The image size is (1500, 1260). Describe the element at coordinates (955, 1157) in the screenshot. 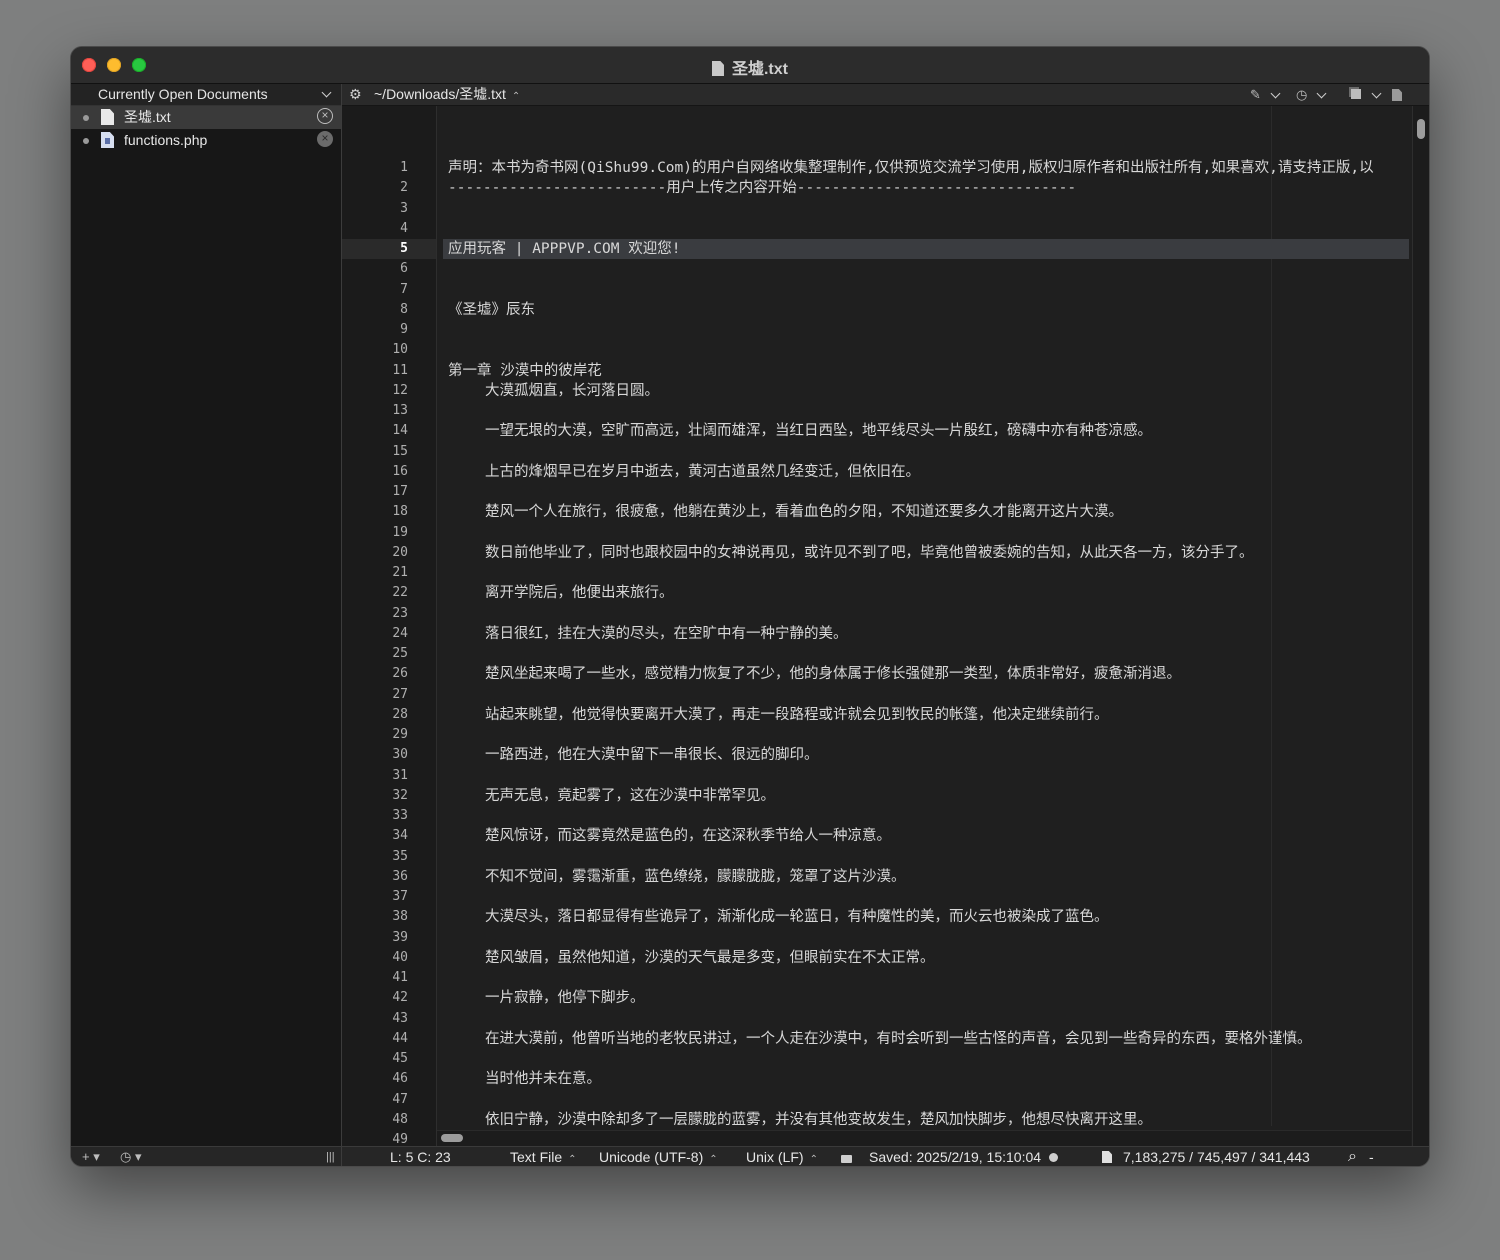

I see `saved-status-label: Saved: 2025/2/19, 15:10:04` at that location.